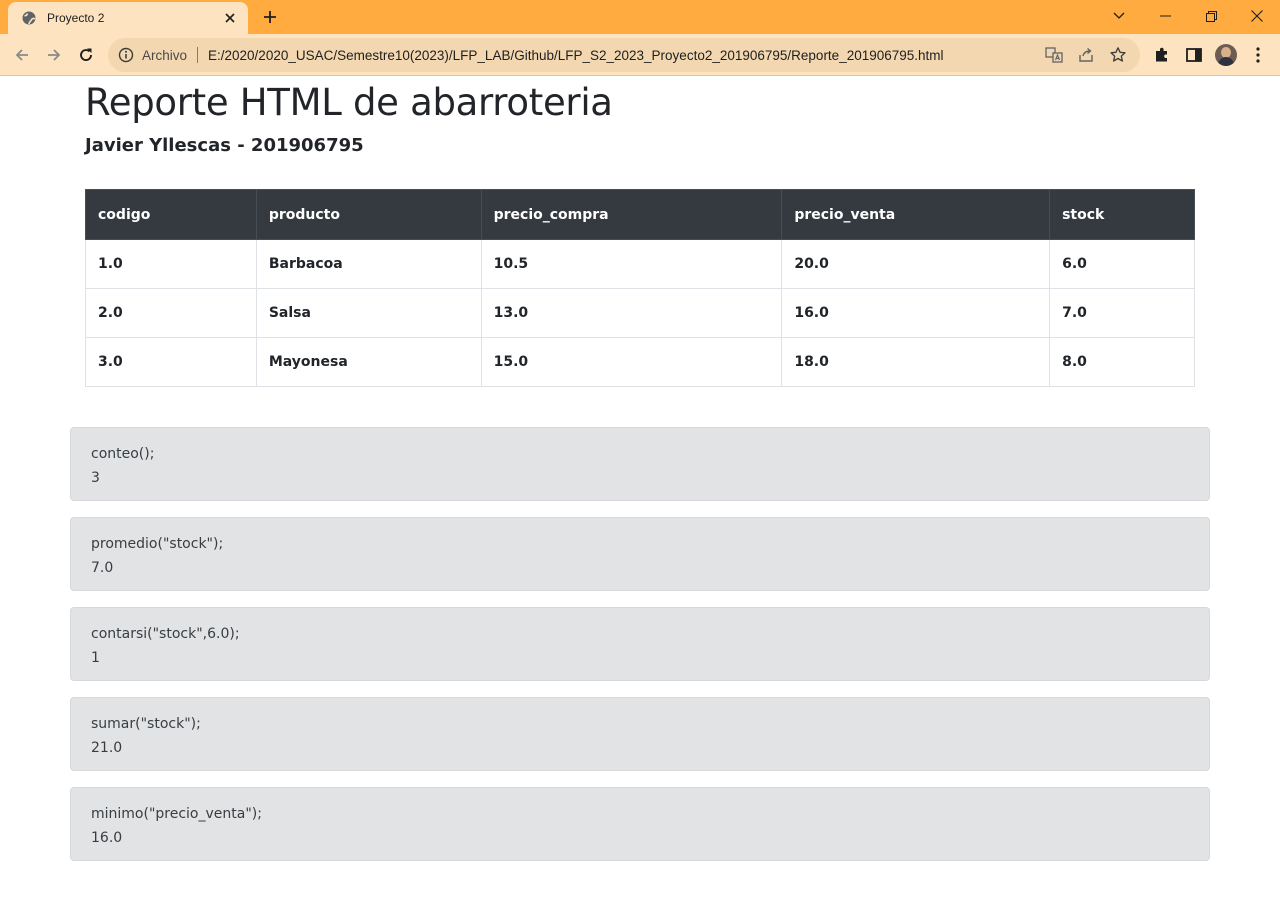 The height and width of the screenshot is (919, 1280). What do you see at coordinates (631, 264) in the screenshot?
I see `table-cell: 10.5` at bounding box center [631, 264].